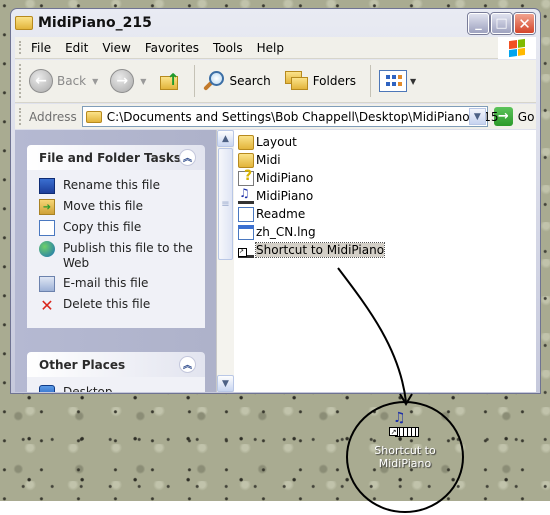 This screenshot has width=550, height=515. I want to click on views-dropdown-icon: ▼, so click(413, 81).